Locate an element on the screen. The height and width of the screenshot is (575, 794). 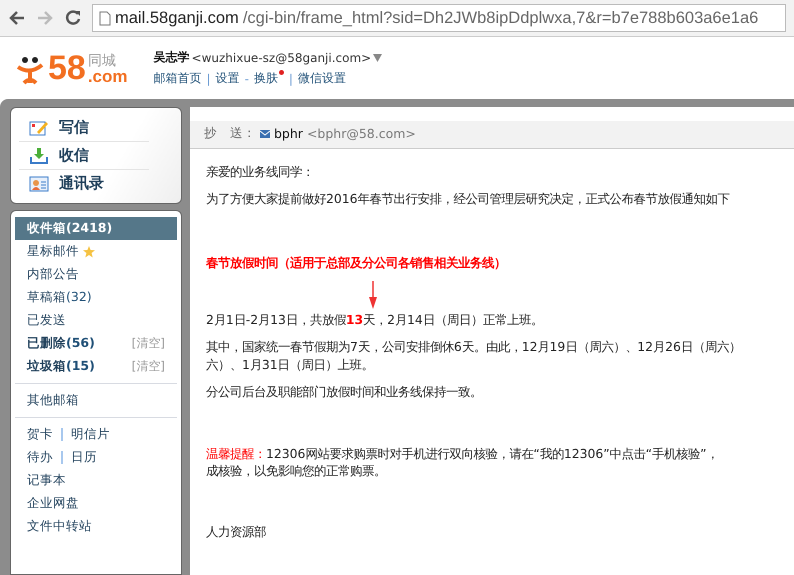
signature-text: 人力资源部 is located at coordinates (236, 532).